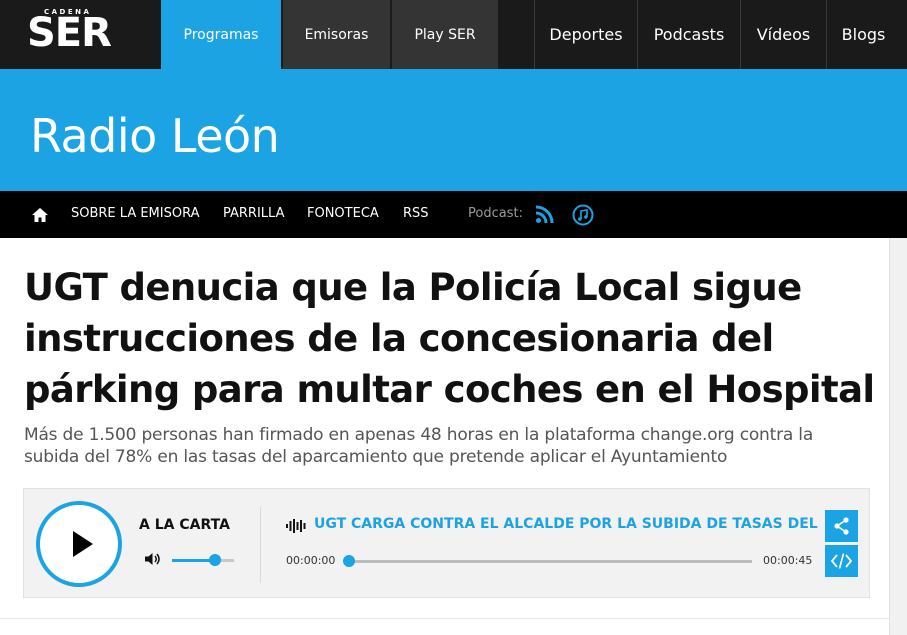 The image size is (907, 635). I want to click on nav-link-blogs: Blogs, so click(863, 34).